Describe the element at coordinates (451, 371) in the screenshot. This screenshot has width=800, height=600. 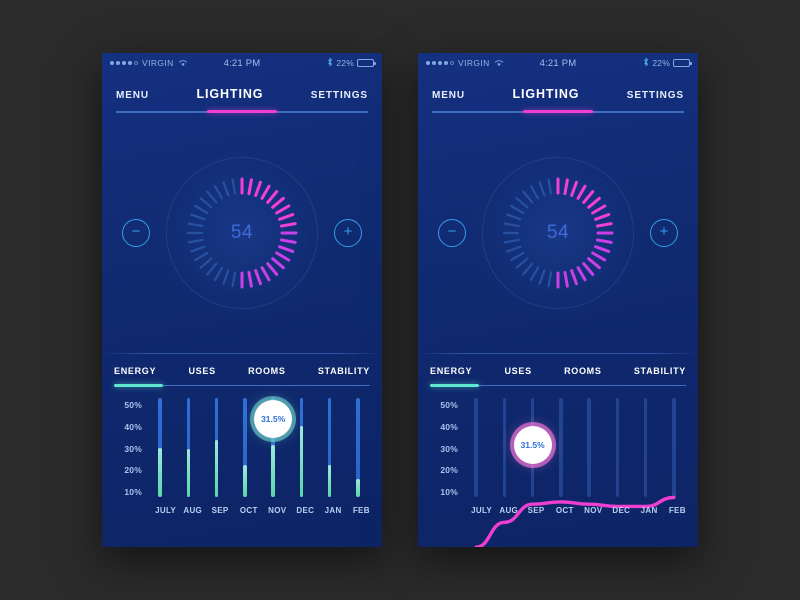
I see `bottom-tab-energy-2: ENERGY` at that location.